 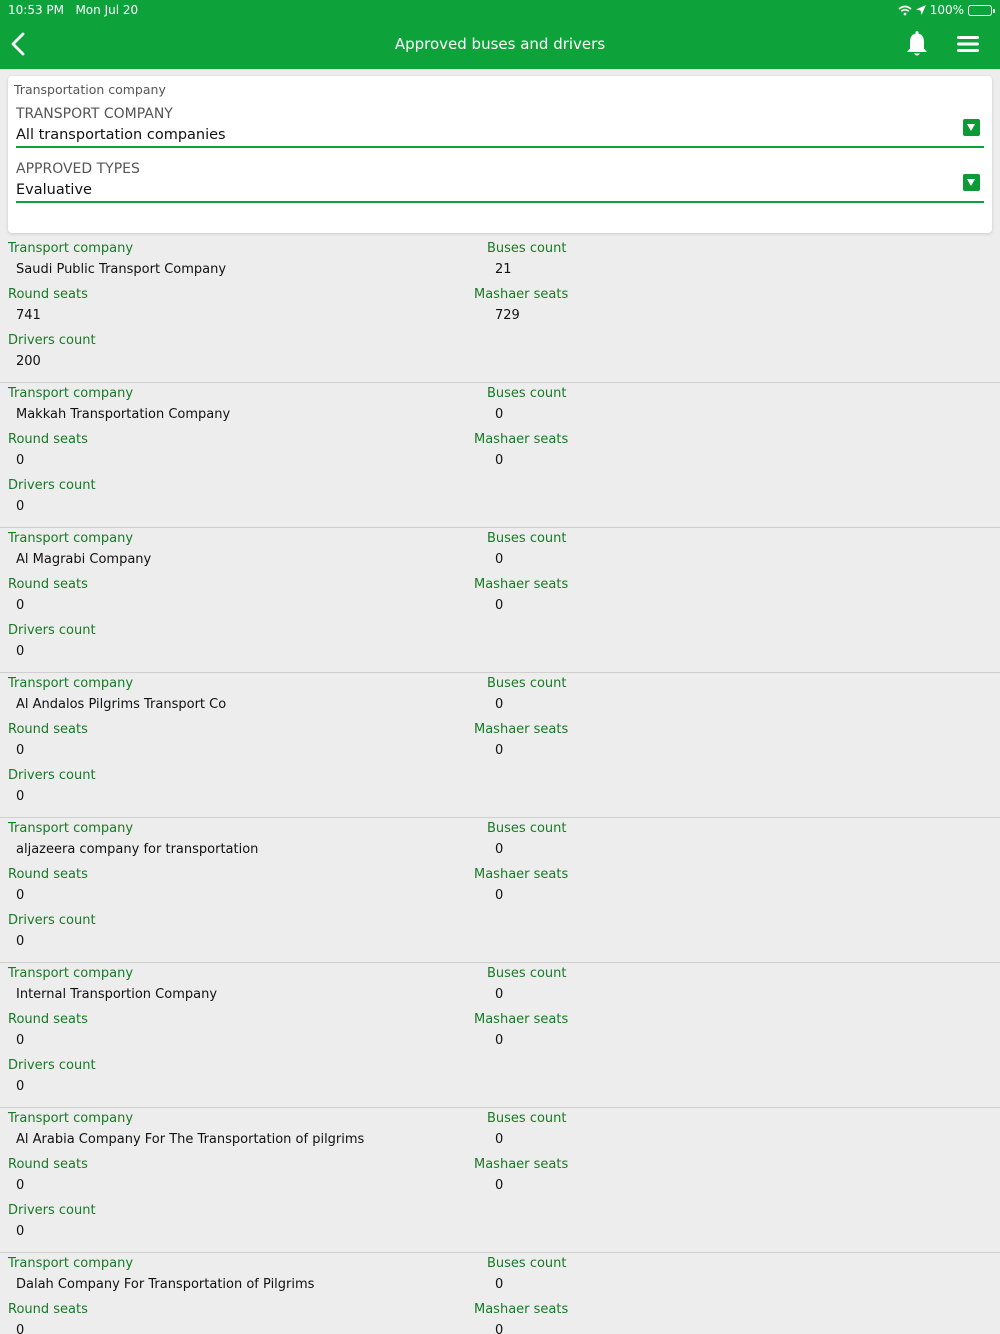 I want to click on status-time-text: 10:53 PM, so click(x=36, y=10).